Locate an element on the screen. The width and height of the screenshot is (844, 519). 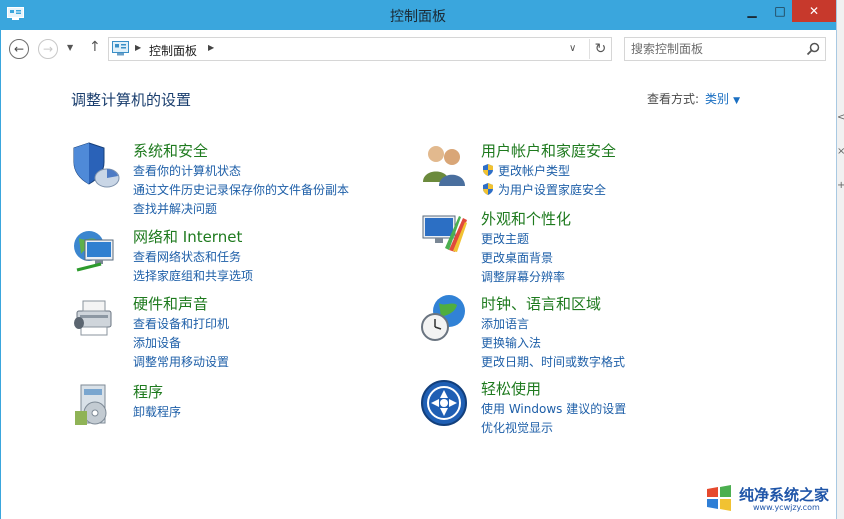
category-title: 网络和 Internet is located at coordinates (187, 236).